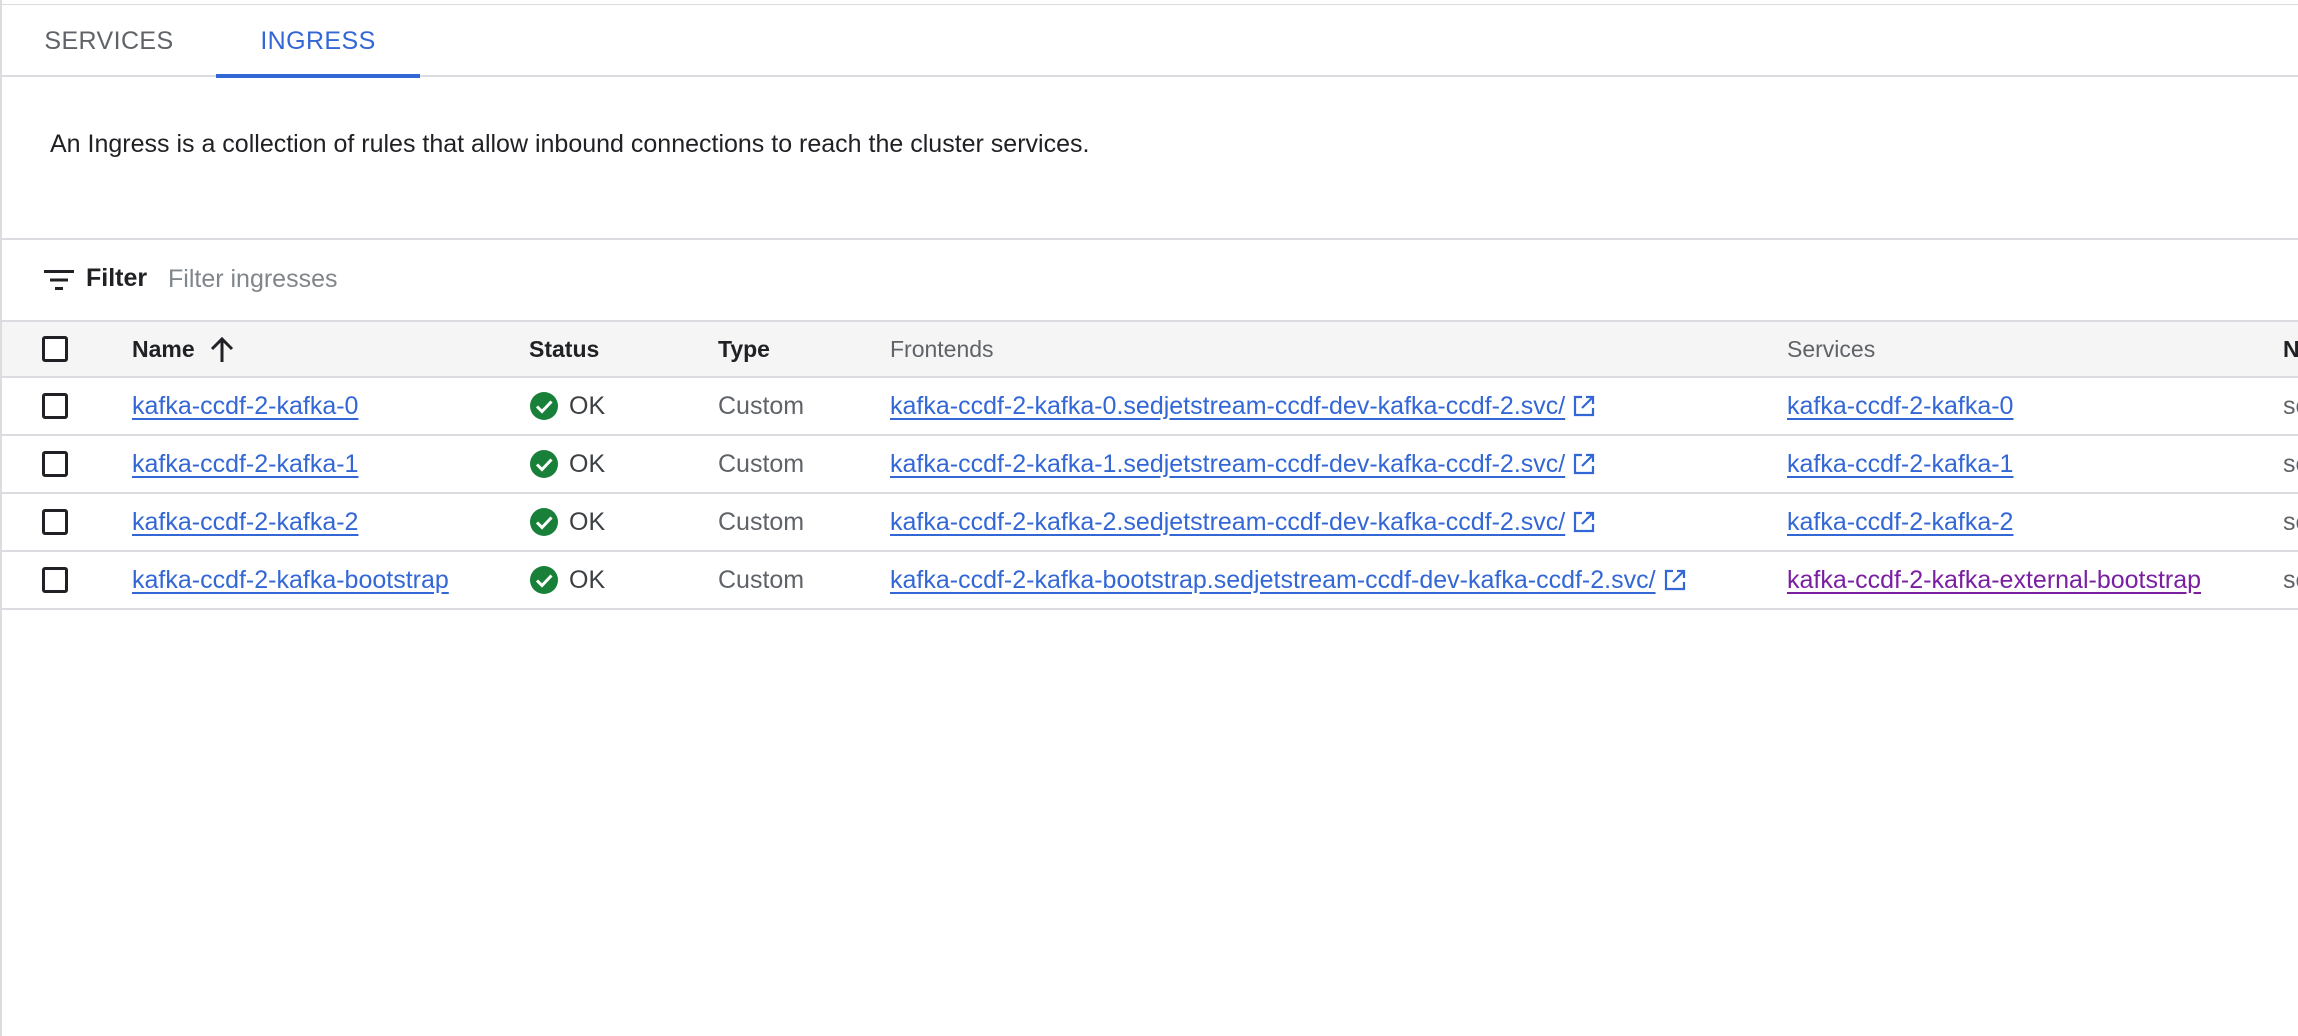 This screenshot has width=2298, height=1036. Describe the element at coordinates (942, 348) in the screenshot. I see `column-header-frontends: Frontends` at that location.